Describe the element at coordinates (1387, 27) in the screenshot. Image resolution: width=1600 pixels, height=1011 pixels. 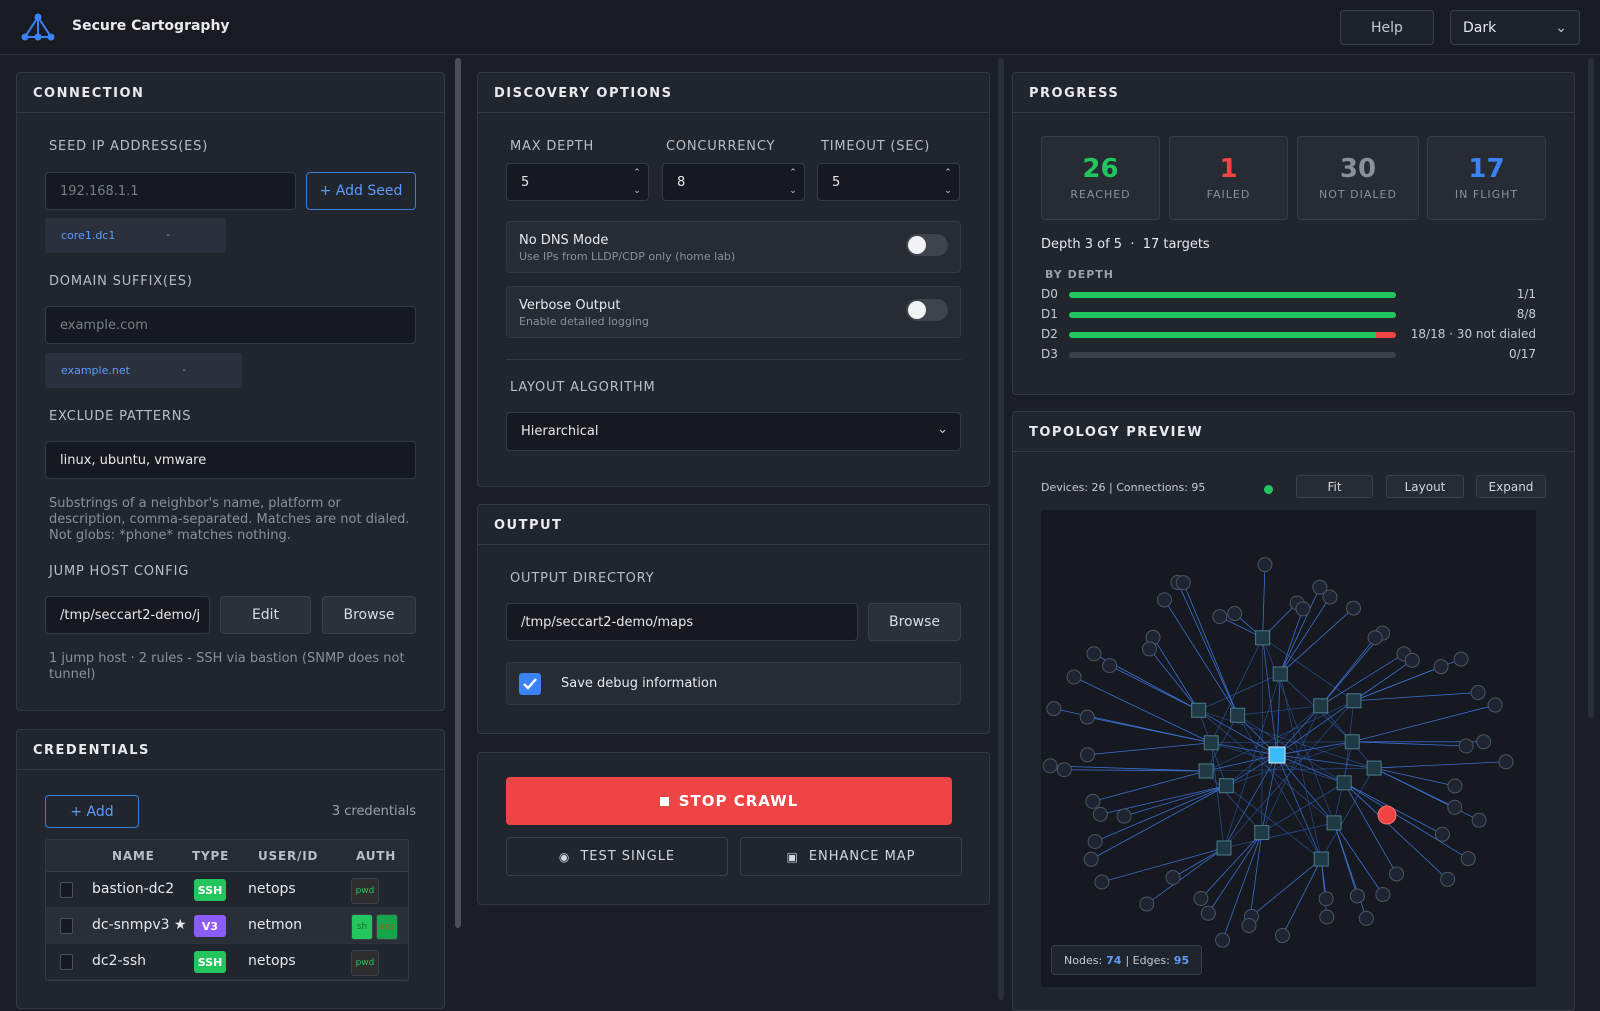
I see `help-button: Help` at that location.